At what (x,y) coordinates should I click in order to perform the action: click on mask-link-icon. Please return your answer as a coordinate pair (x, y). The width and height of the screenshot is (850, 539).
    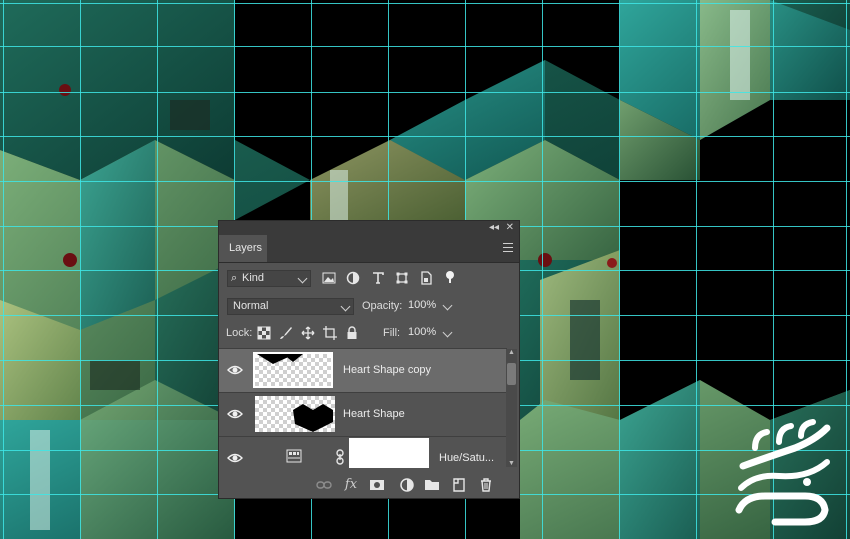
    Looking at the image, I should click on (340, 457).